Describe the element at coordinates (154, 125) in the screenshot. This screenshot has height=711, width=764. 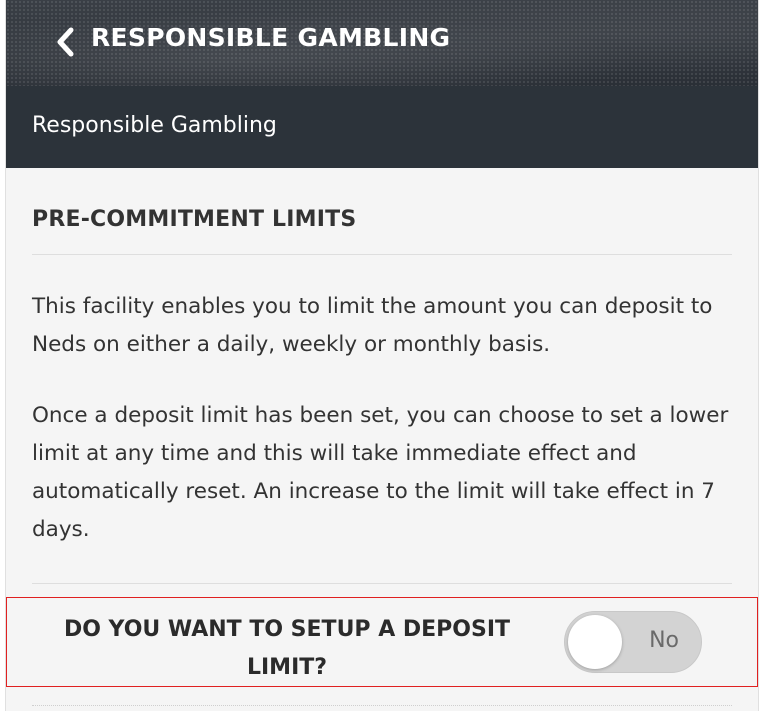
I see `section-header-title: Responsible Gambling` at that location.